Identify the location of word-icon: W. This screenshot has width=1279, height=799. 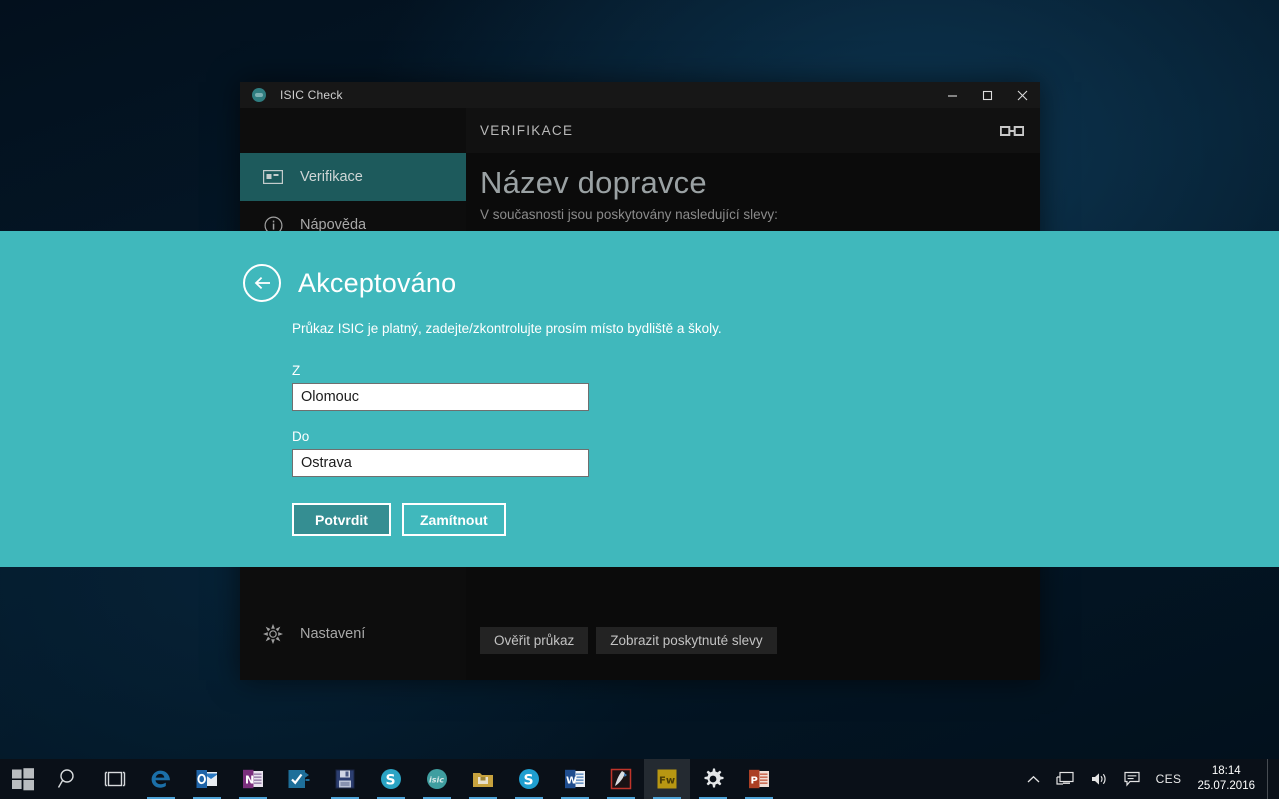
(575, 779).